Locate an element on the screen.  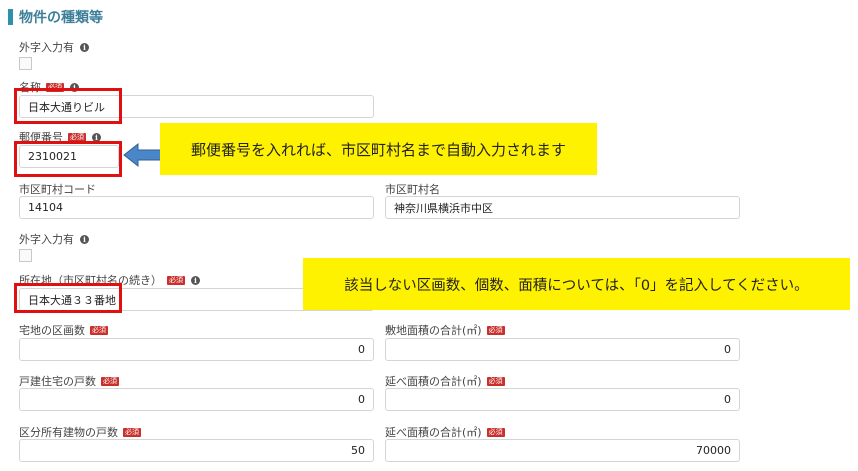
houses-label: 戸建住宅の戸数 必須 is located at coordinates (69, 381).